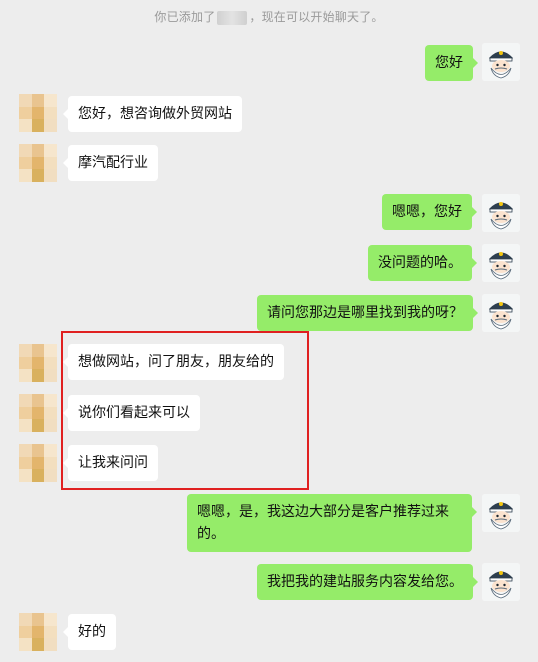  What do you see at coordinates (367, 582) in the screenshot?
I see `message-bubble-sent: 我把我的建站服务内容发给您。` at bounding box center [367, 582].